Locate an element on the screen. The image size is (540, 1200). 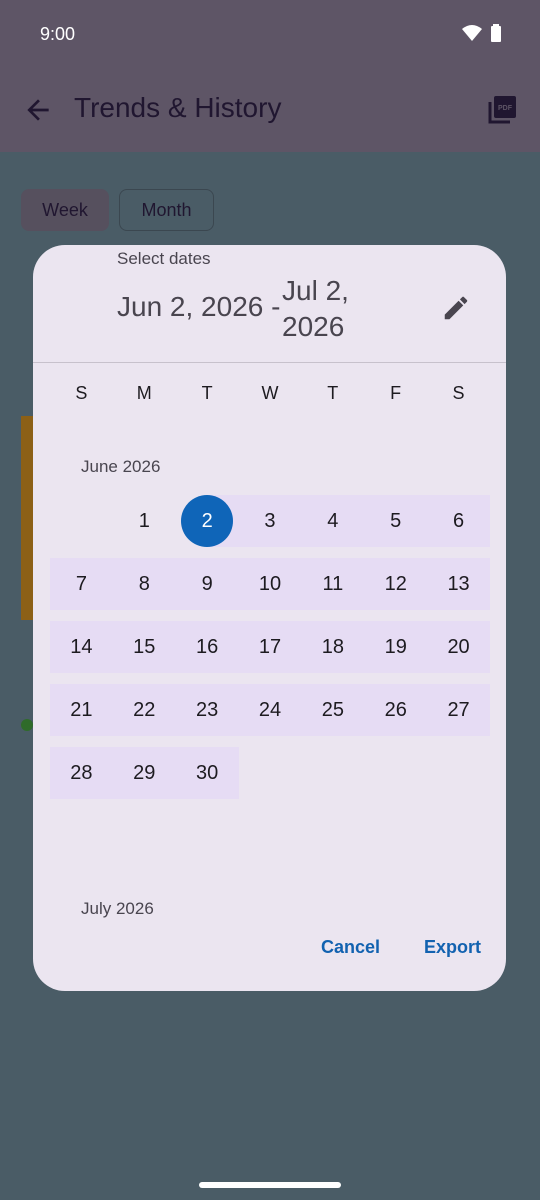
calendar-day: 4 is located at coordinates (332, 521).